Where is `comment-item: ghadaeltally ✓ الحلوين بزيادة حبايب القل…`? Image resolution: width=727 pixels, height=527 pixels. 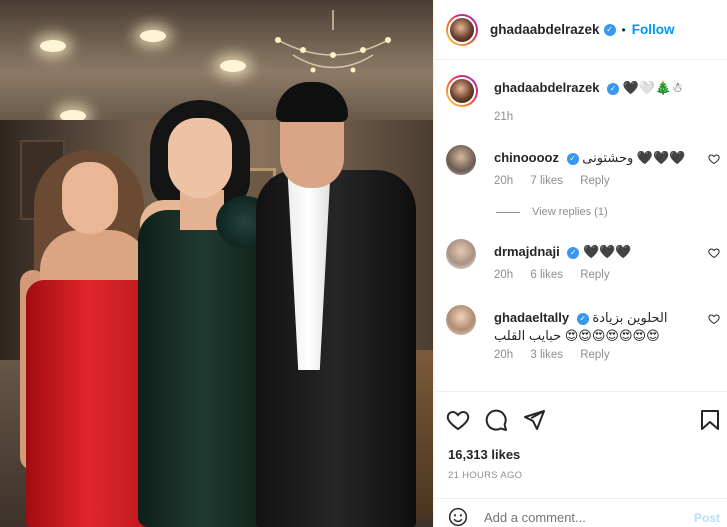 comment-item: ghadaeltally ✓ الحلوين بزيادة حبايب القل… is located at coordinates (584, 345).